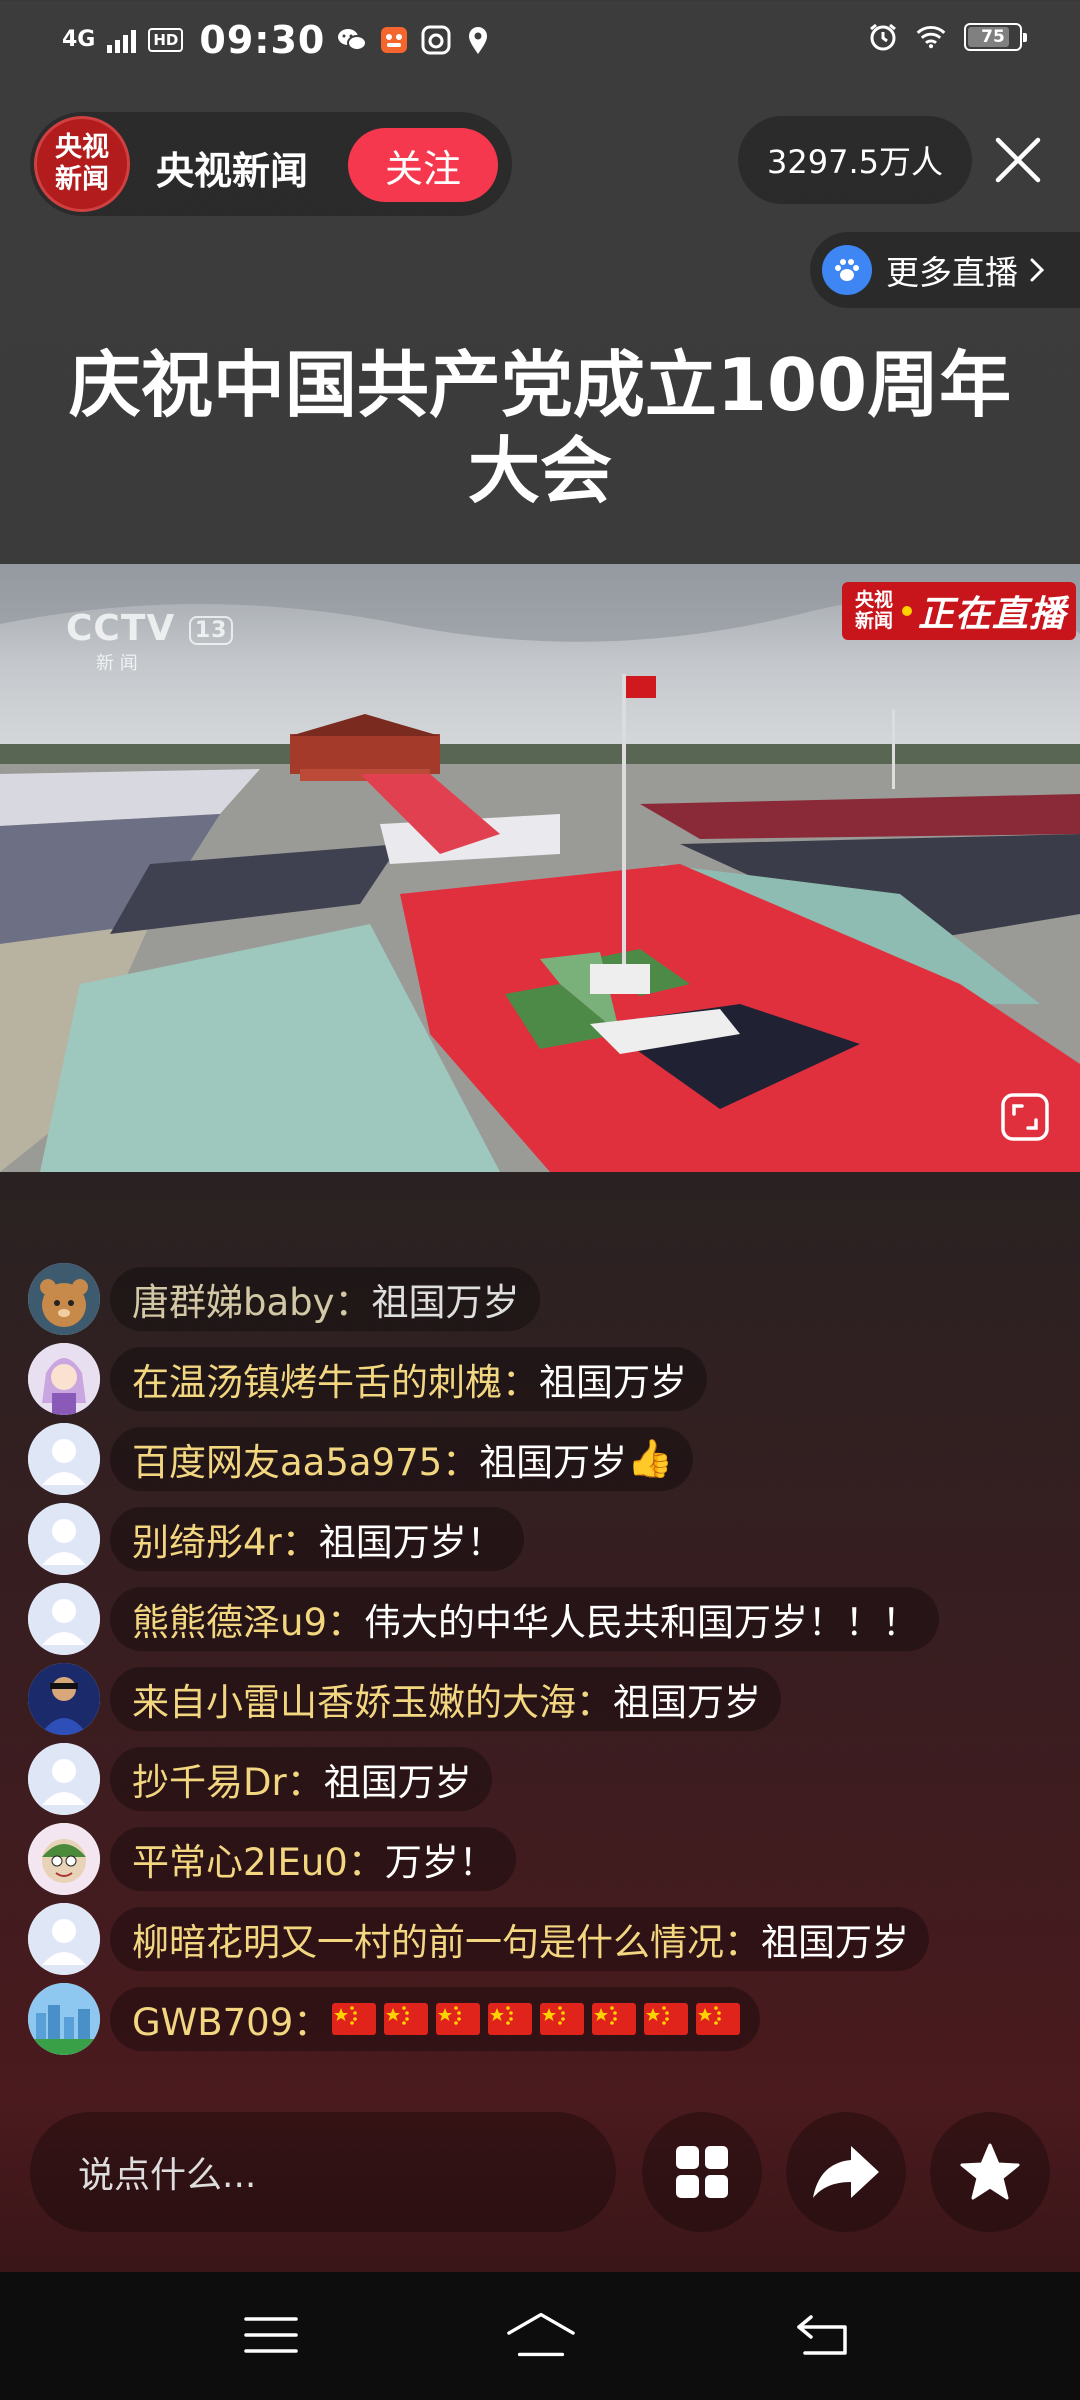 The image size is (1080, 2400). I want to click on channel-logo-line2: 新闻, so click(82, 179).